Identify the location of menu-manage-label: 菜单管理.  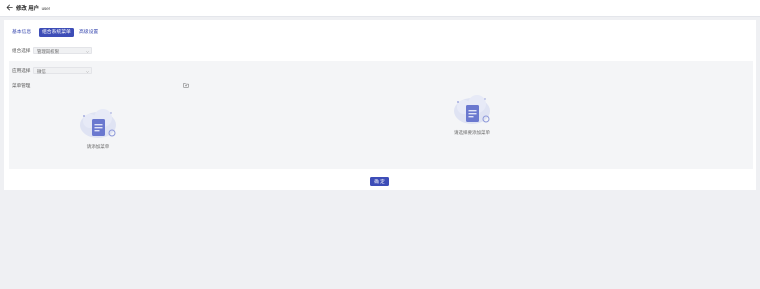
(21, 85).